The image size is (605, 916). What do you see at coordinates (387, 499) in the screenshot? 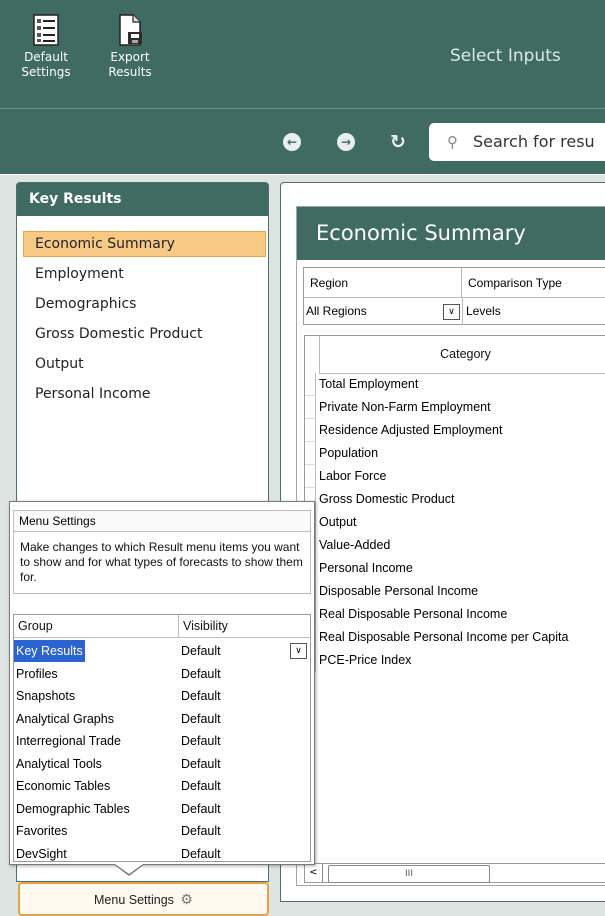
I see `category-cell: Gross Domestic Product` at bounding box center [387, 499].